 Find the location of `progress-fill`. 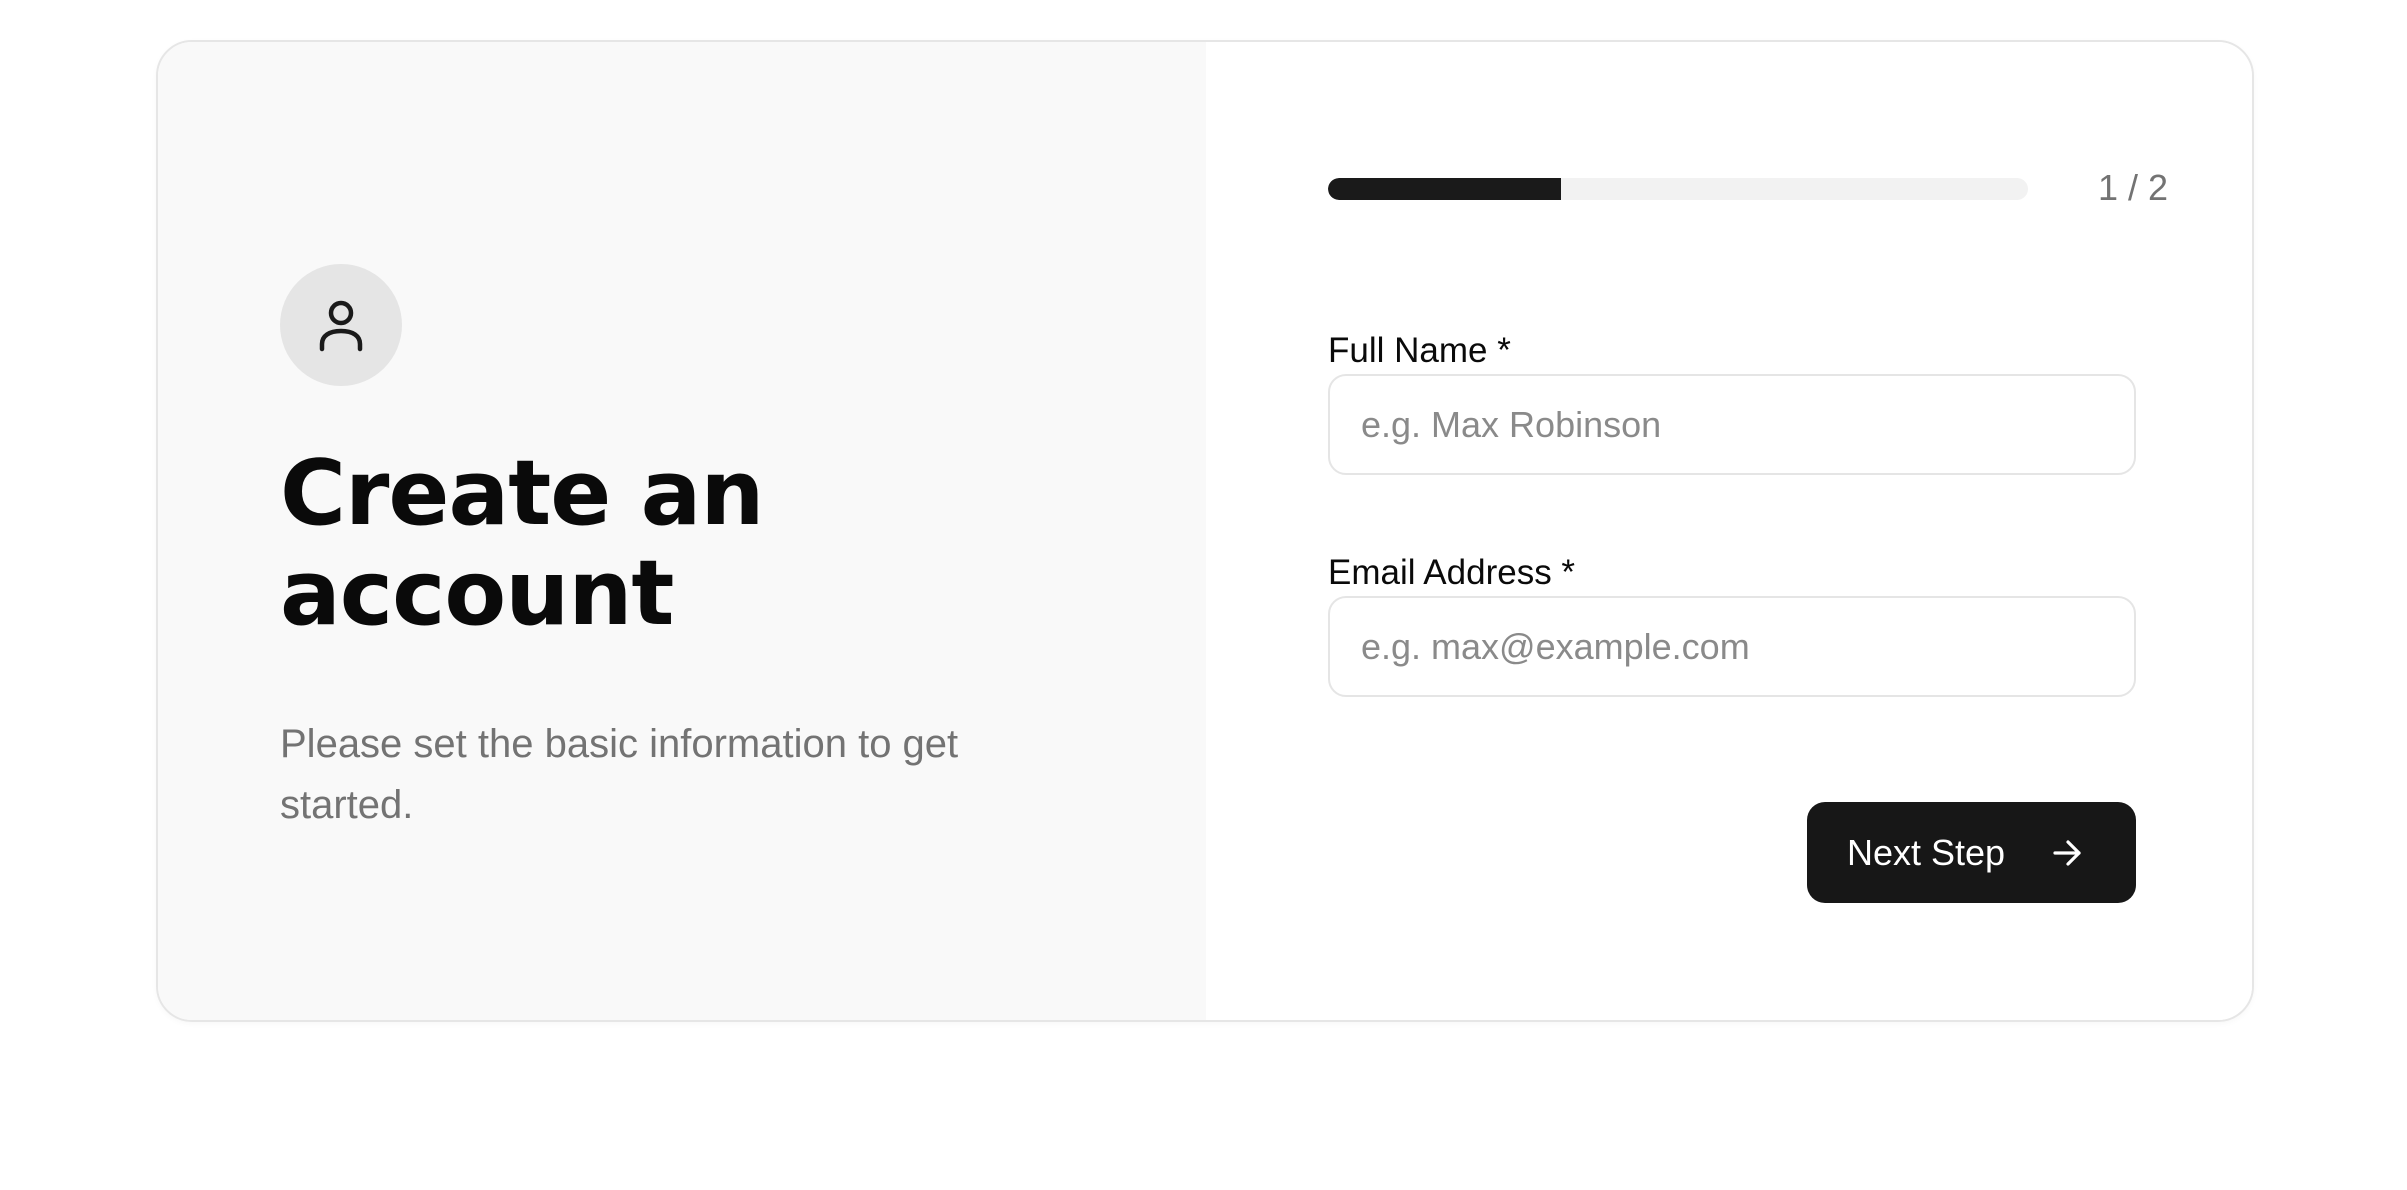

progress-fill is located at coordinates (1445, 189).